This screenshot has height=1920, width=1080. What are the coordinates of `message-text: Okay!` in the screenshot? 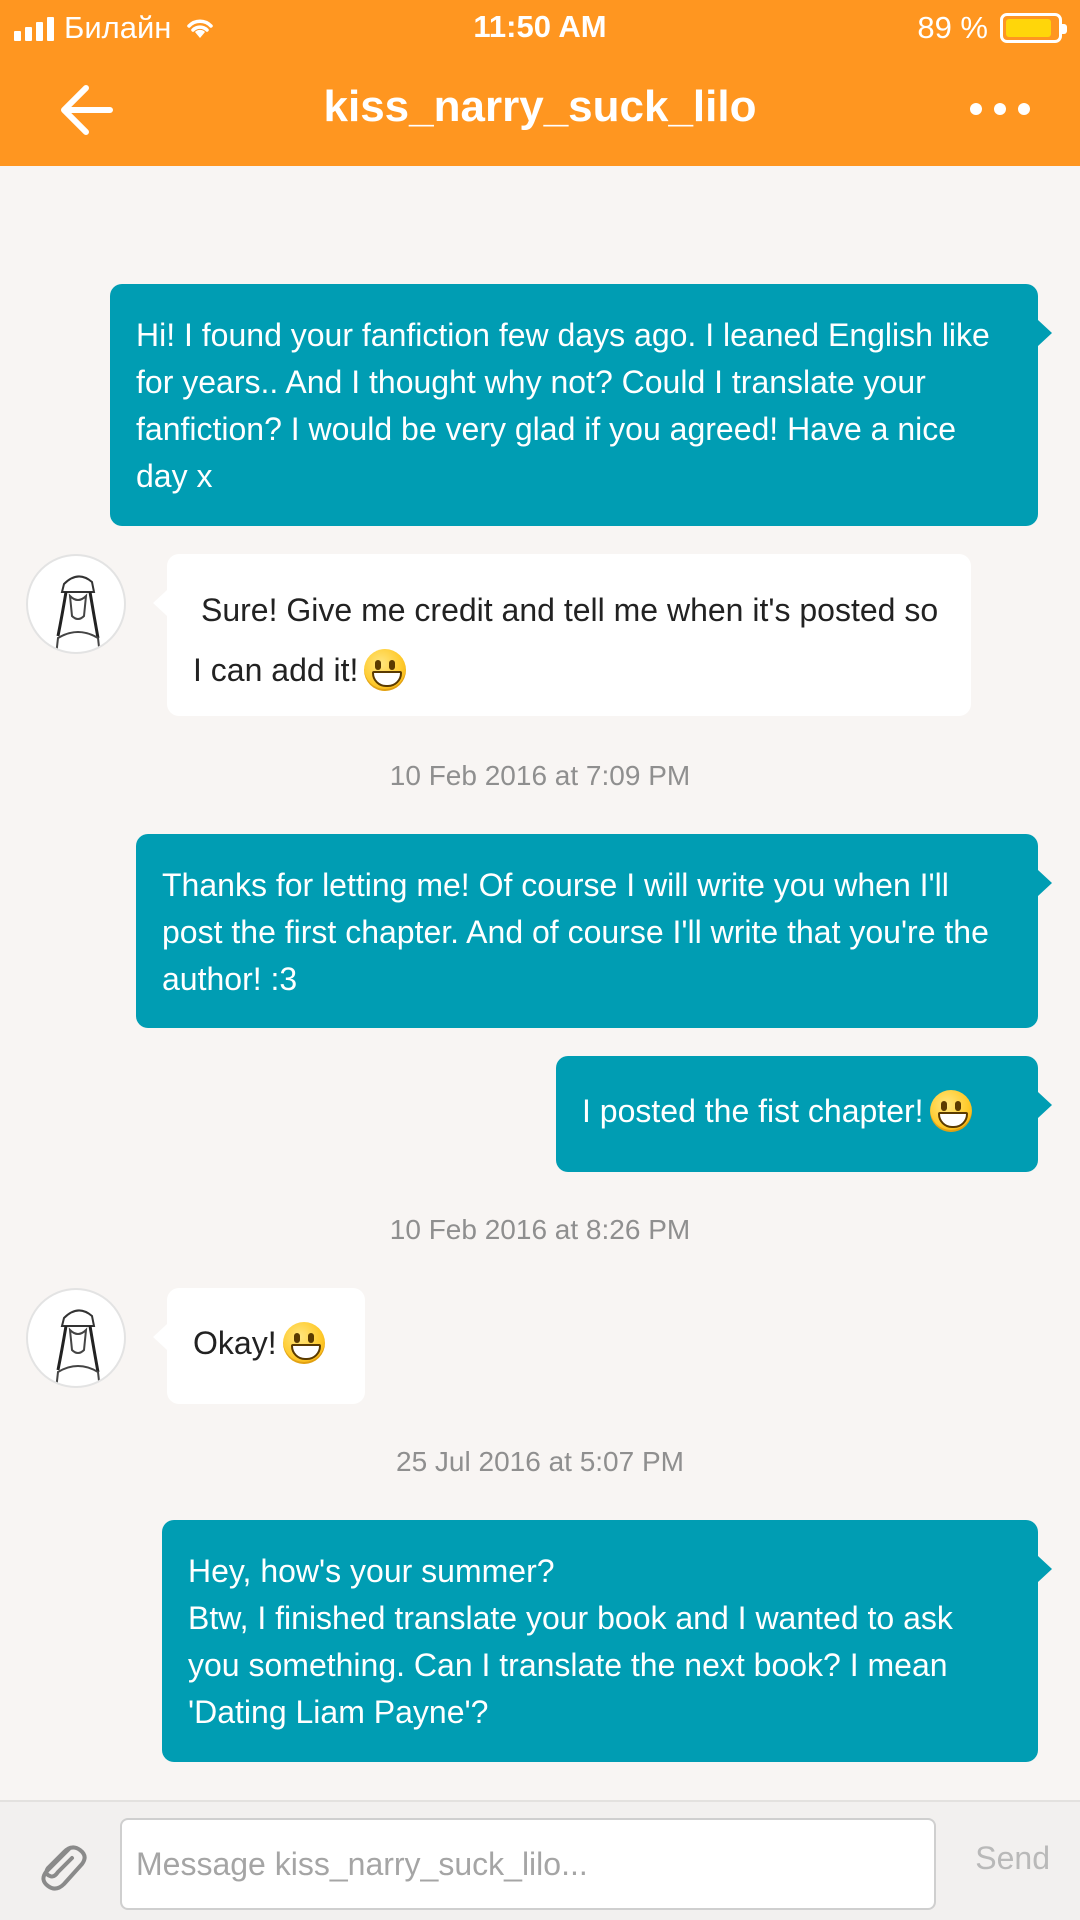 It's located at (235, 1343).